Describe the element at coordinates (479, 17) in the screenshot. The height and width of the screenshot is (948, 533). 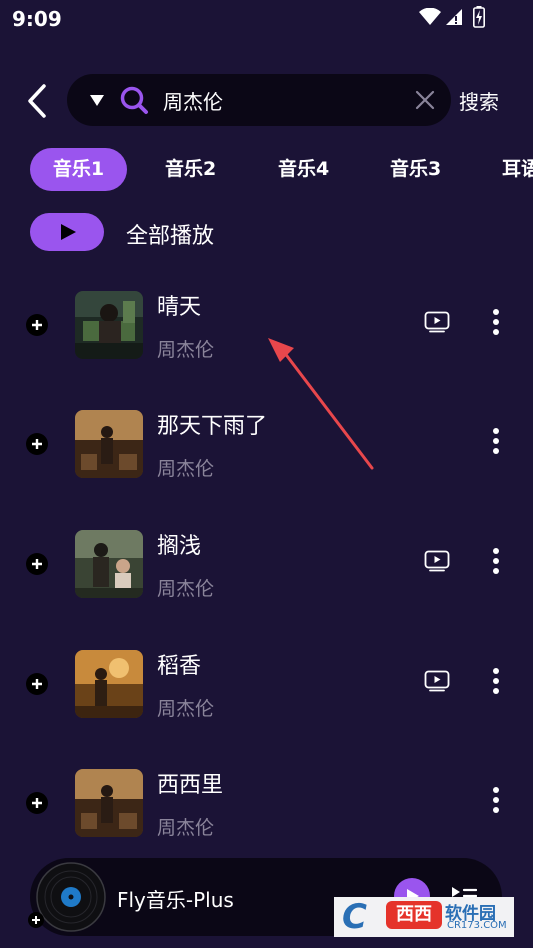
I see `battery-charging-icon` at that location.